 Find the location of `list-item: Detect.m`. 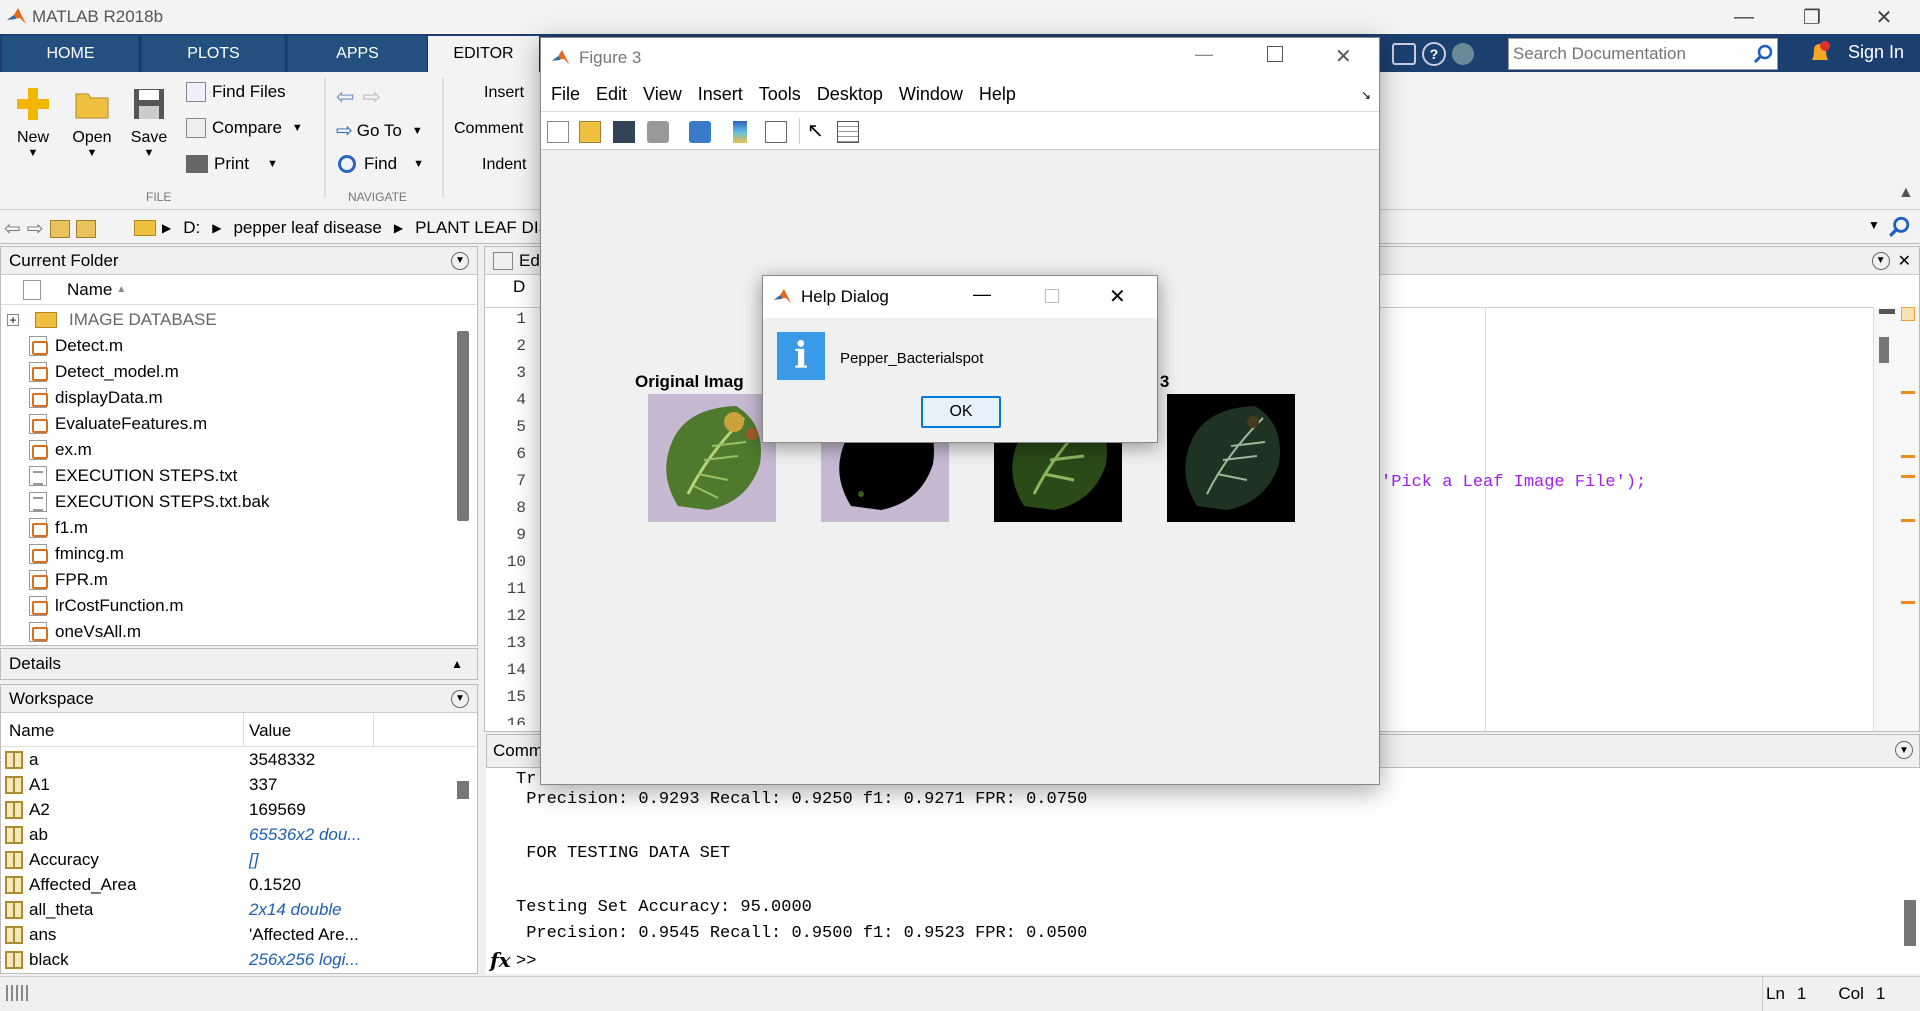

list-item: Detect.m is located at coordinates (226, 346).